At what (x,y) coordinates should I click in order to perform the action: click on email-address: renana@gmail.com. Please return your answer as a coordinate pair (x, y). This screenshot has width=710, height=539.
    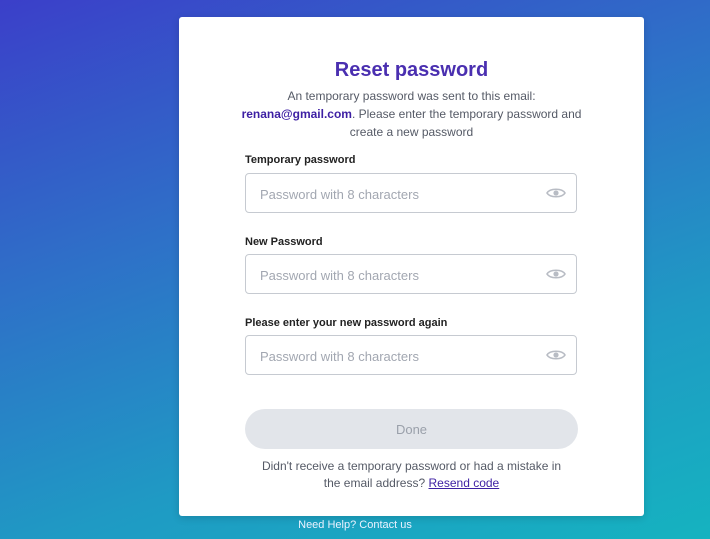
    Looking at the image, I should click on (296, 114).